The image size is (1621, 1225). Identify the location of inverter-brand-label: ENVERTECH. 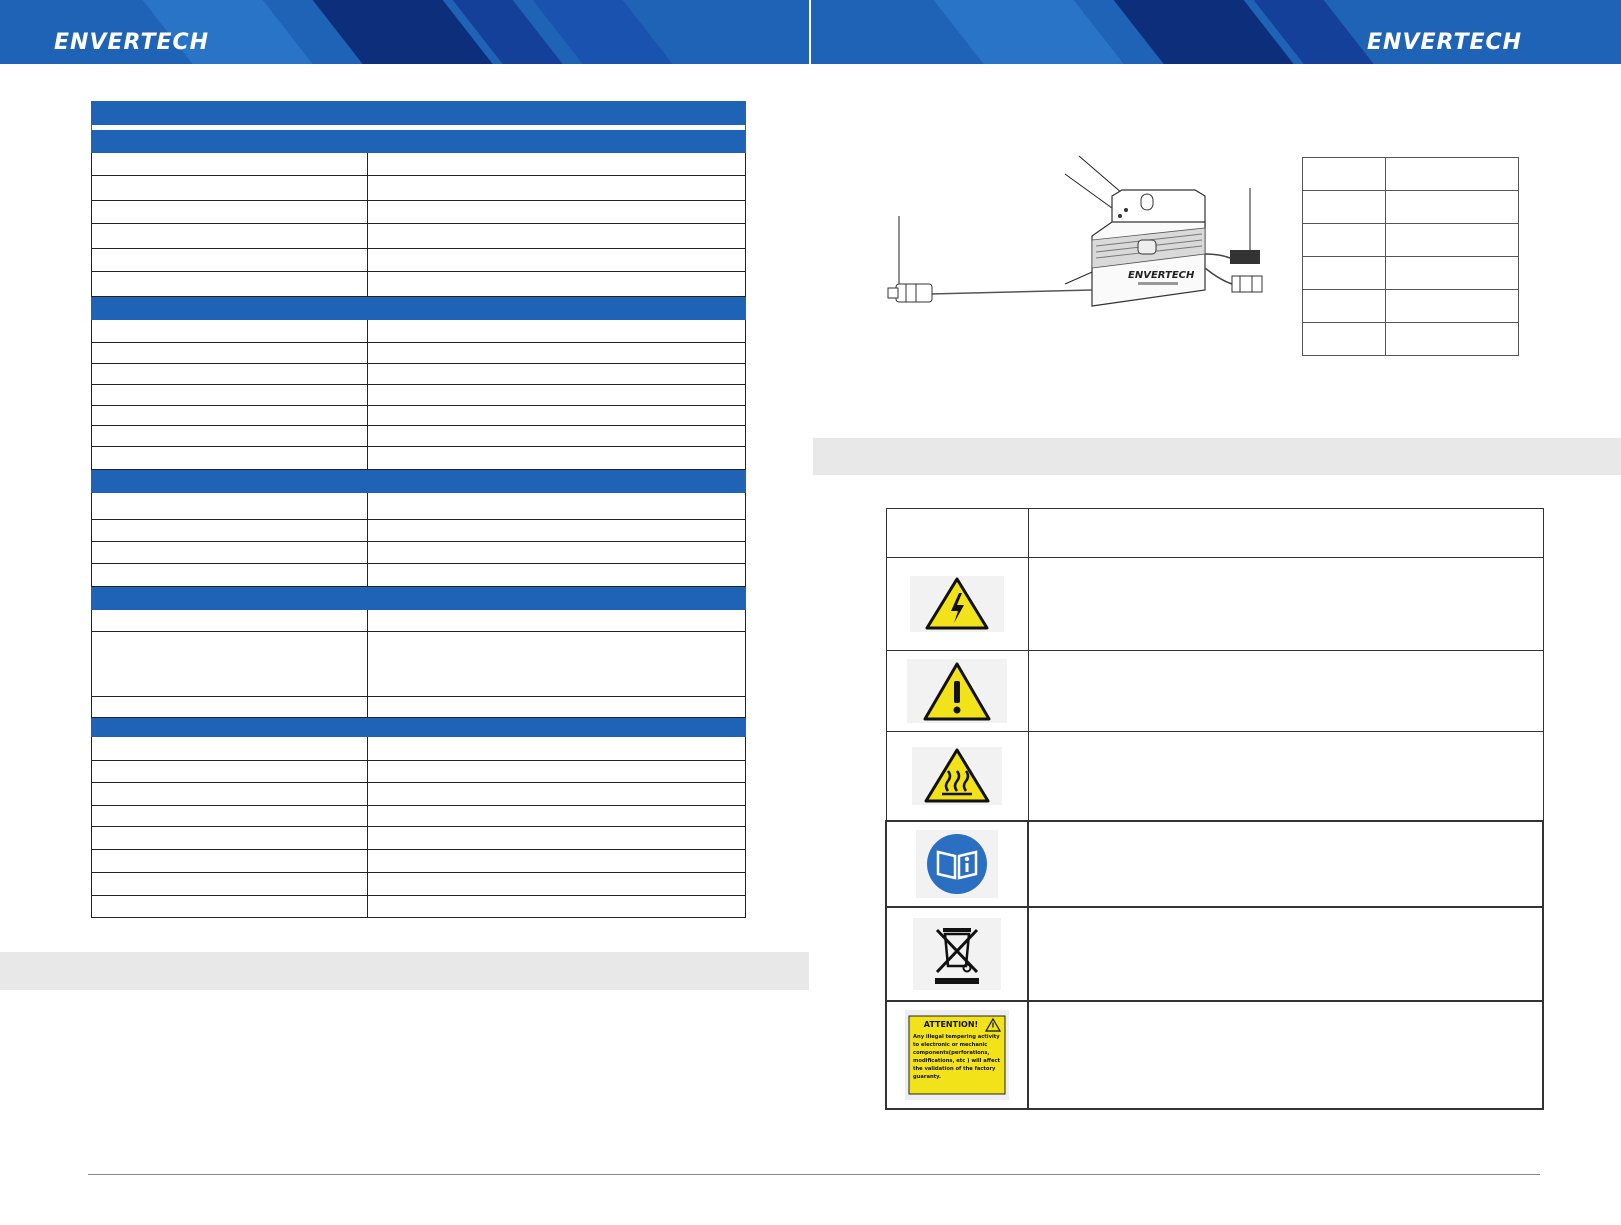
(1161, 275).